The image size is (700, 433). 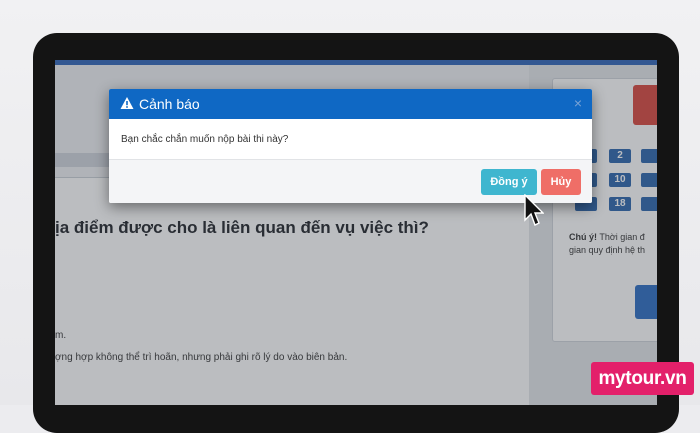 I want to click on dialog-title: Cảnh báo, so click(x=169, y=104).